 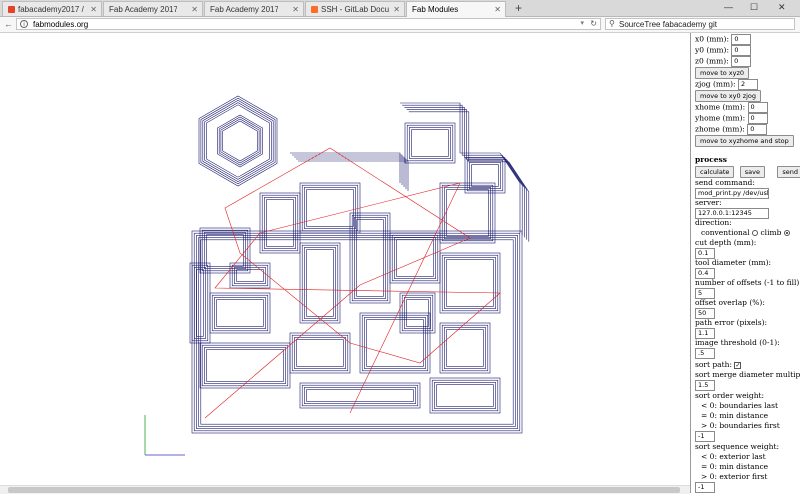 I want to click on address-bar: i fabmodules.org ▾ ↻, so click(x=308, y=24).